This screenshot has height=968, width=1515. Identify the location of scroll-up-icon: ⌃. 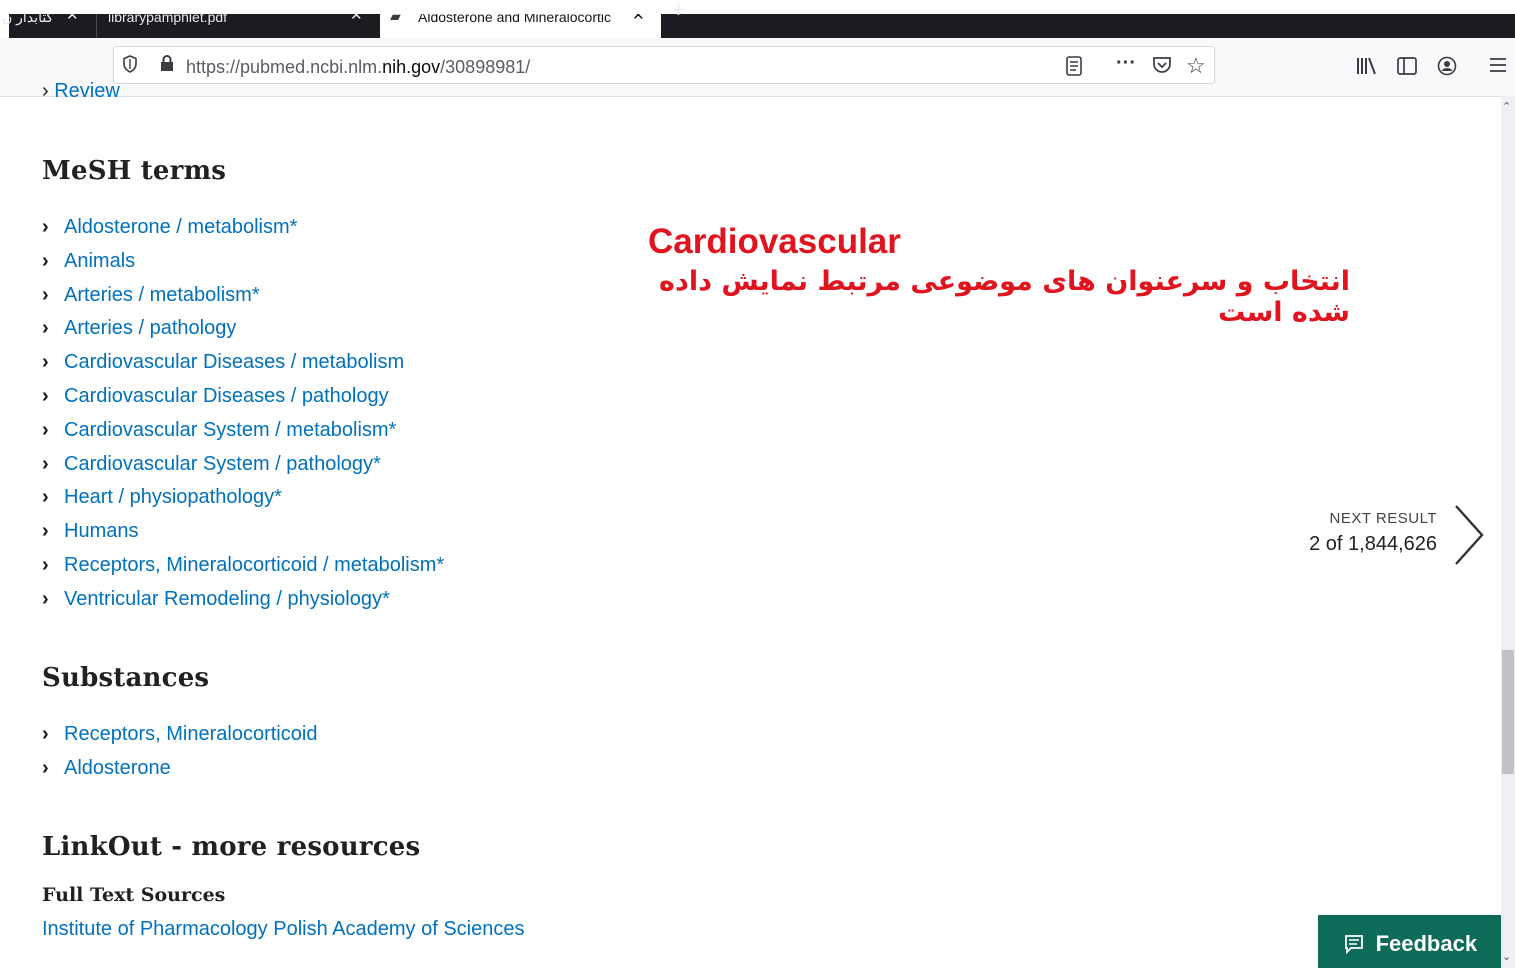
(1506, 106).